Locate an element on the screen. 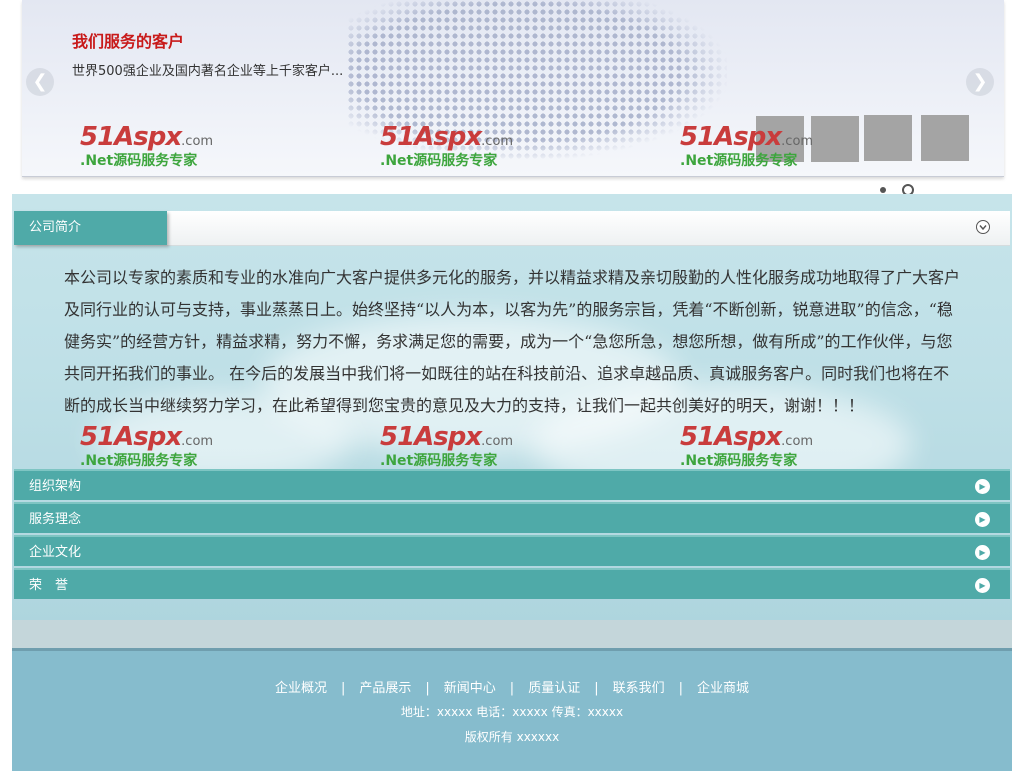  prev-arrow-icon: ❮ is located at coordinates (40, 82).